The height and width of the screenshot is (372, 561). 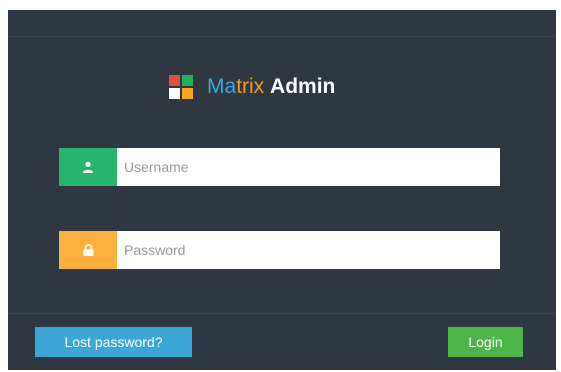 I want to click on windows-grid-icon, so click(x=181, y=87).